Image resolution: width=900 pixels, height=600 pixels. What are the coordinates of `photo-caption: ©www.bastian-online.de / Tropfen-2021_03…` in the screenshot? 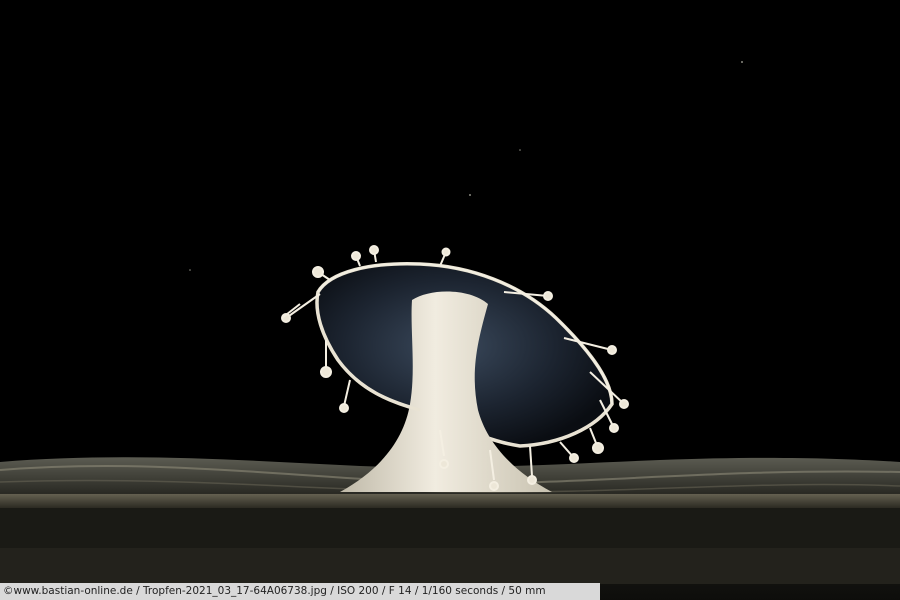 It's located at (300, 591).